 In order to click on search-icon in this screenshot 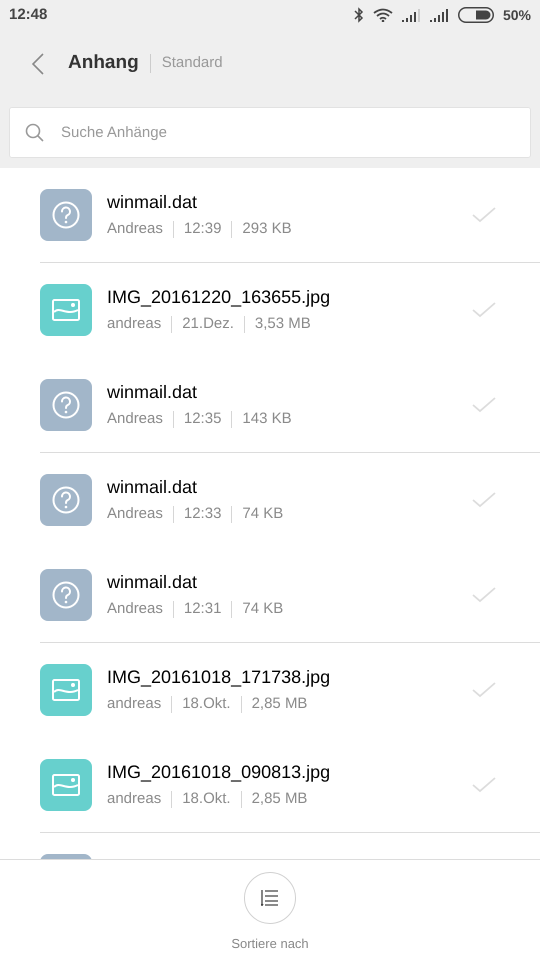, I will do `click(34, 132)`.